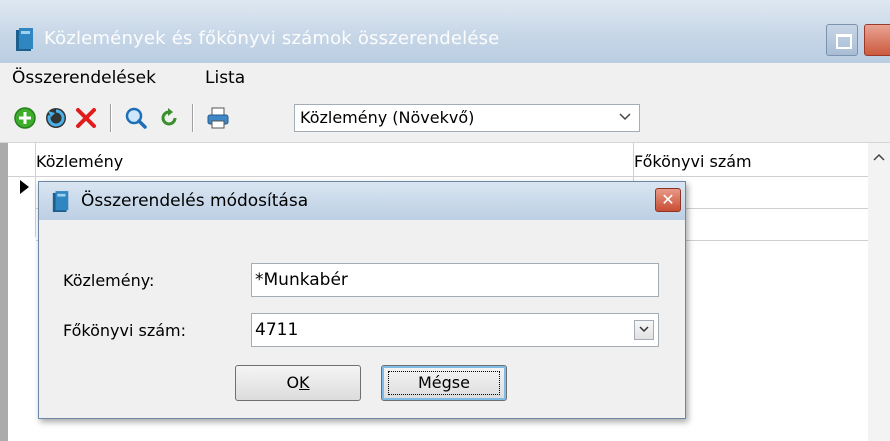  I want to click on column-header-kozlemeny: Közlemény, so click(79, 161).